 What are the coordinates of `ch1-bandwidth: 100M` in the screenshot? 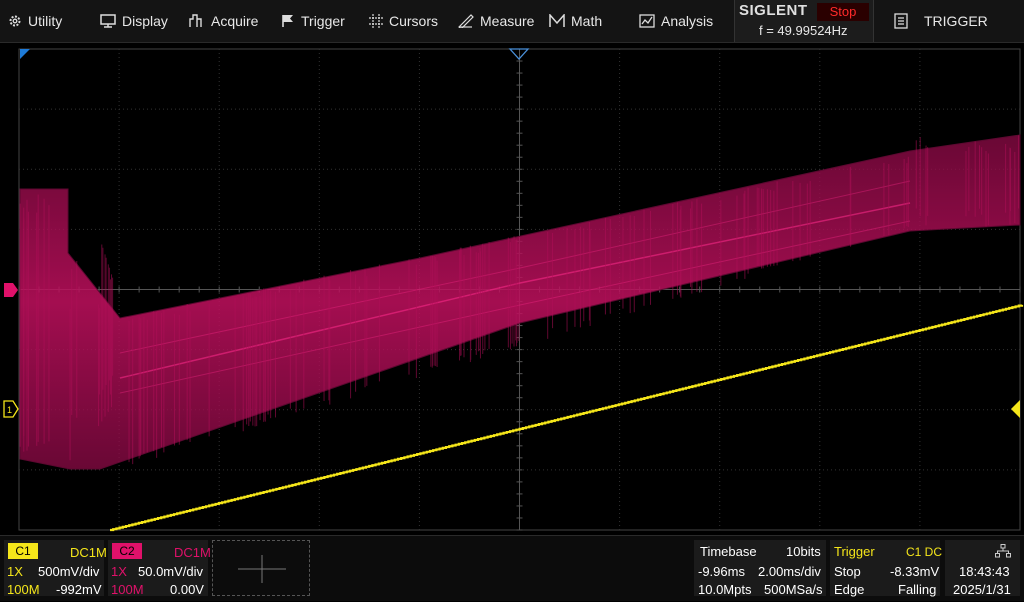 It's located at (23, 589).